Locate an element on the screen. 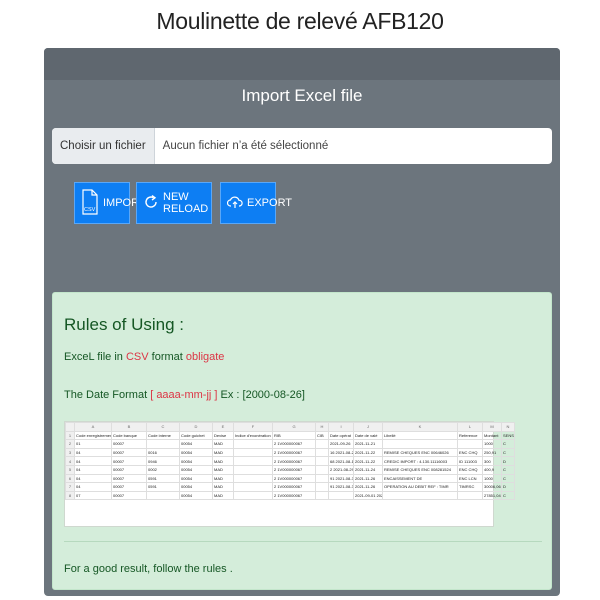 Image resolution: width=600 pixels, height=600 pixels. import-button: CSV IMPORT is located at coordinates (110, 203).